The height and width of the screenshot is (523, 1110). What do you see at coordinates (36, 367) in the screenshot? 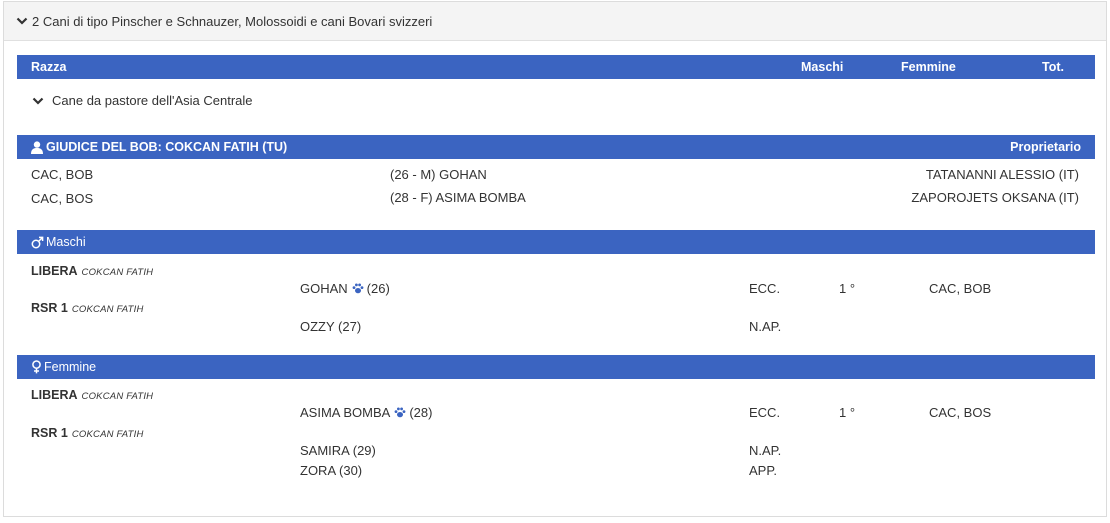
I see `female-symbol-icon` at bounding box center [36, 367].